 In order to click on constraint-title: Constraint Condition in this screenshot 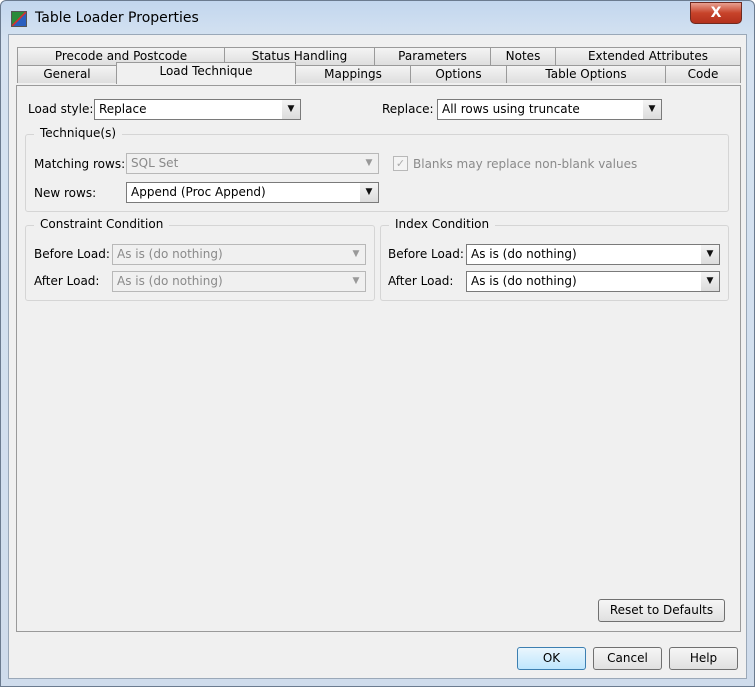, I will do `click(102, 224)`.